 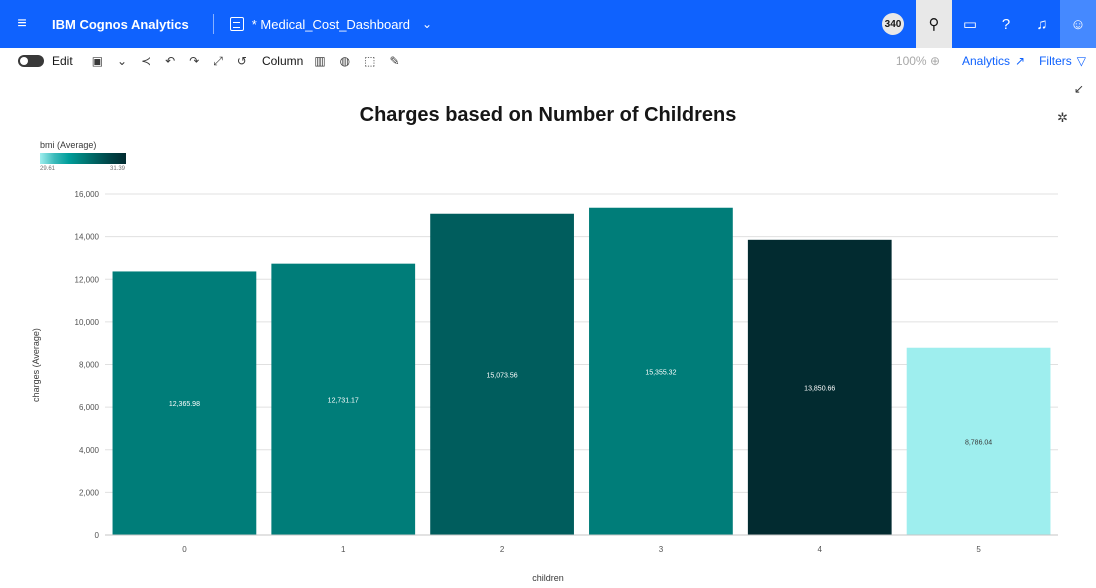 I want to click on legend-gradient, so click(x=83, y=158).